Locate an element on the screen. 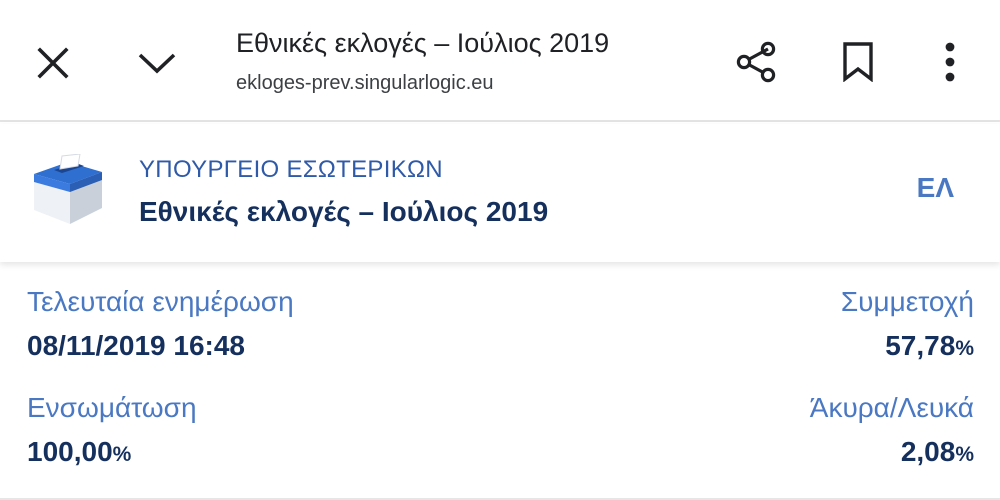 This screenshot has width=1000, height=500. integration-label: Ενσωμάτωση is located at coordinates (112, 407).